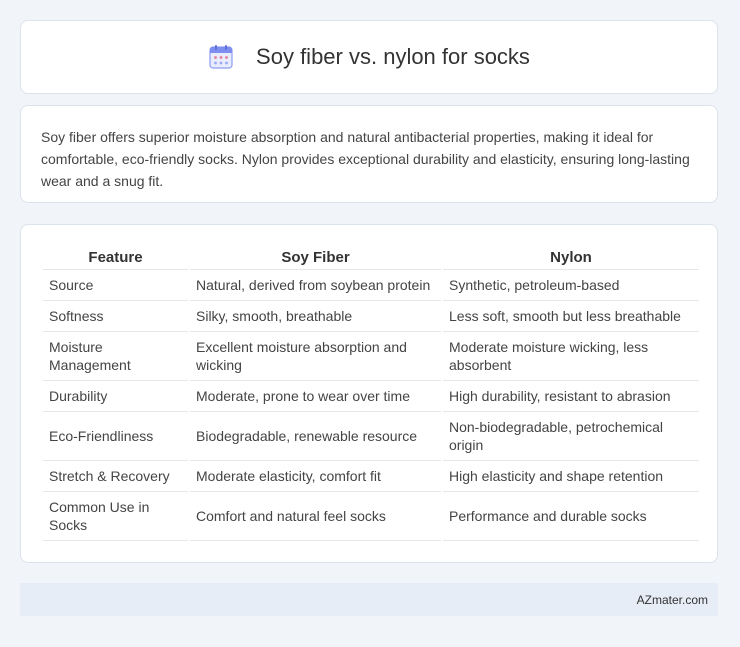 The width and height of the screenshot is (740, 647). Describe the element at coordinates (115, 516) in the screenshot. I see `feature-cell: Common Use in Socks` at that location.